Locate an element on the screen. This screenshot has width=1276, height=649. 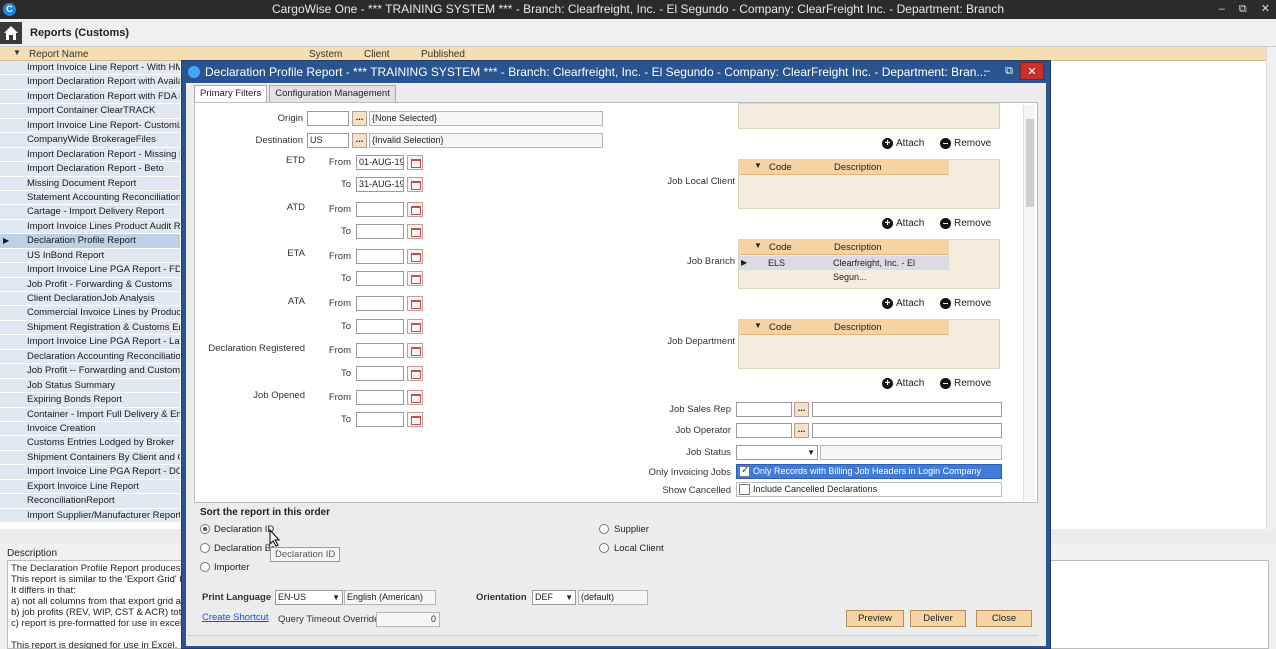
show-cancelled-row: Include Cancelled Declarations is located at coordinates (869, 489).